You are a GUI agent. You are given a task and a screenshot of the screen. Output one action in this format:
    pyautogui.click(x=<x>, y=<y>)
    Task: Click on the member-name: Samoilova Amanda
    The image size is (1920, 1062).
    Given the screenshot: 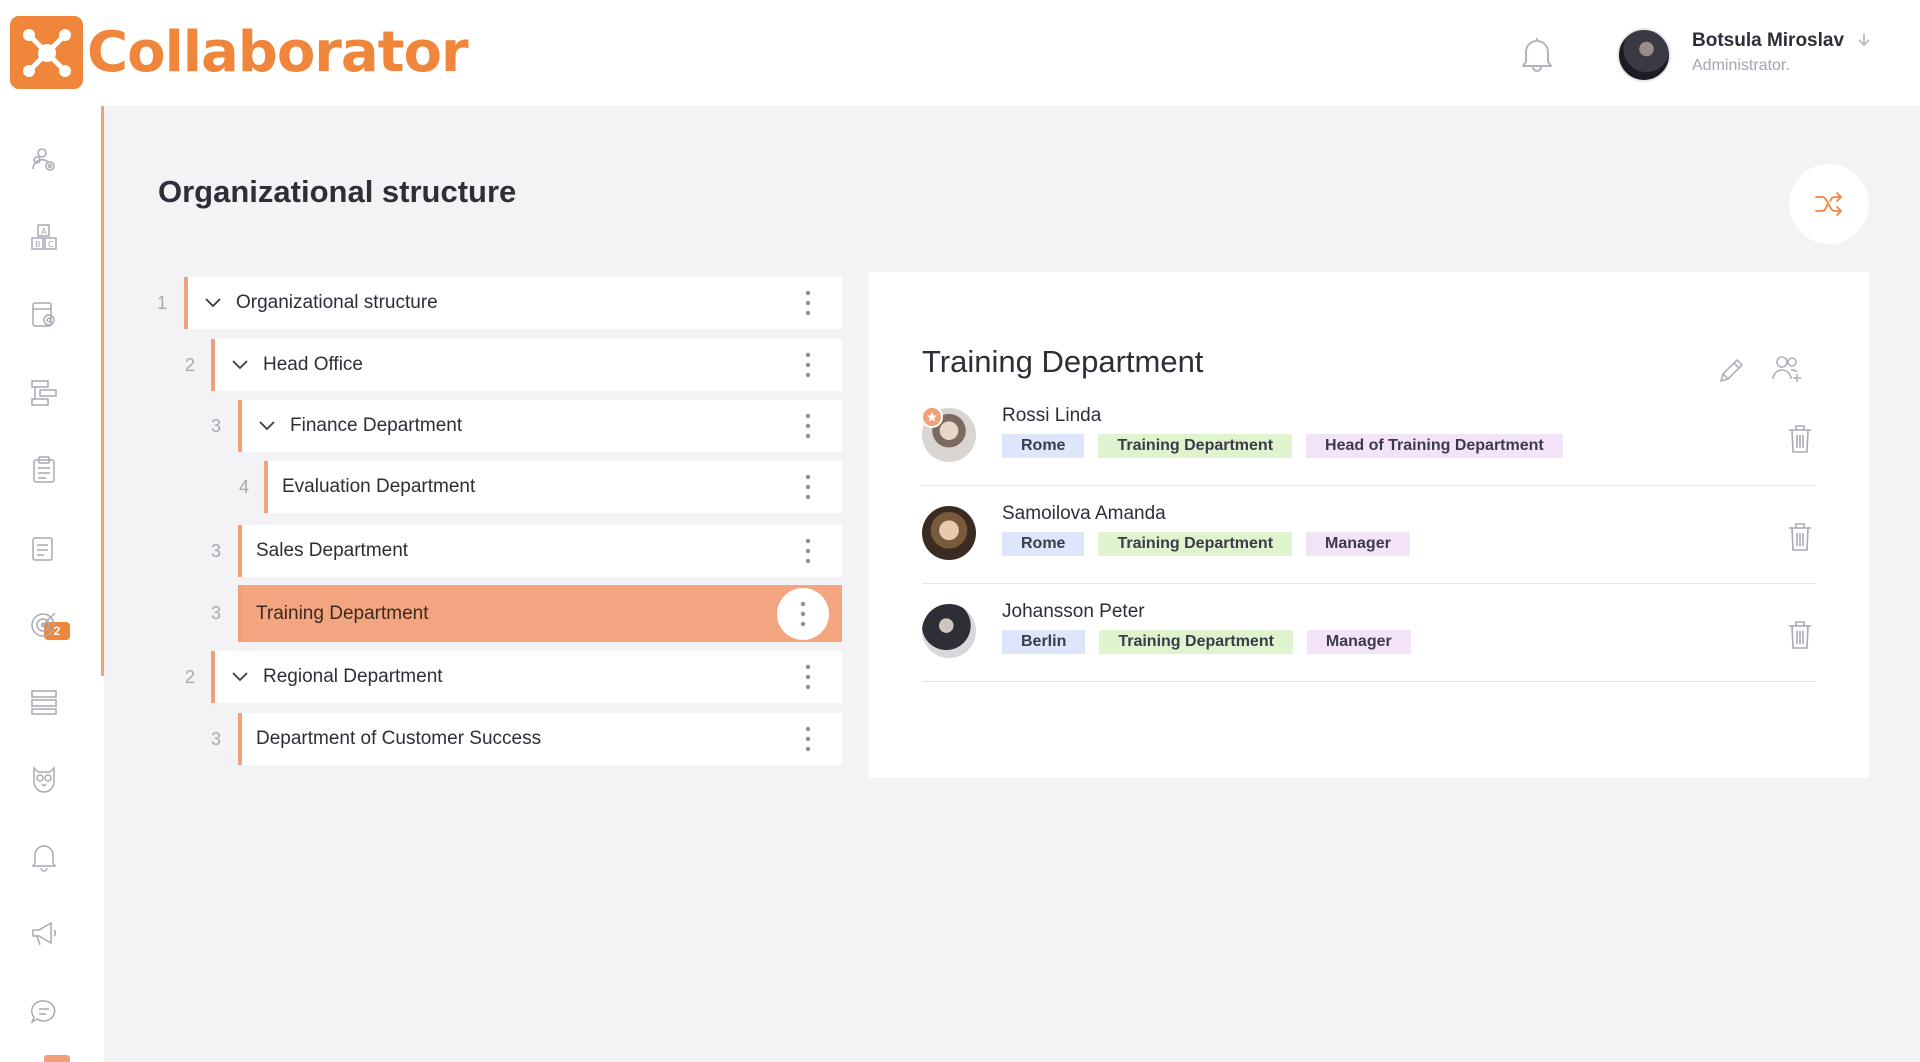 What is the action you would take?
    pyautogui.click(x=1084, y=514)
    